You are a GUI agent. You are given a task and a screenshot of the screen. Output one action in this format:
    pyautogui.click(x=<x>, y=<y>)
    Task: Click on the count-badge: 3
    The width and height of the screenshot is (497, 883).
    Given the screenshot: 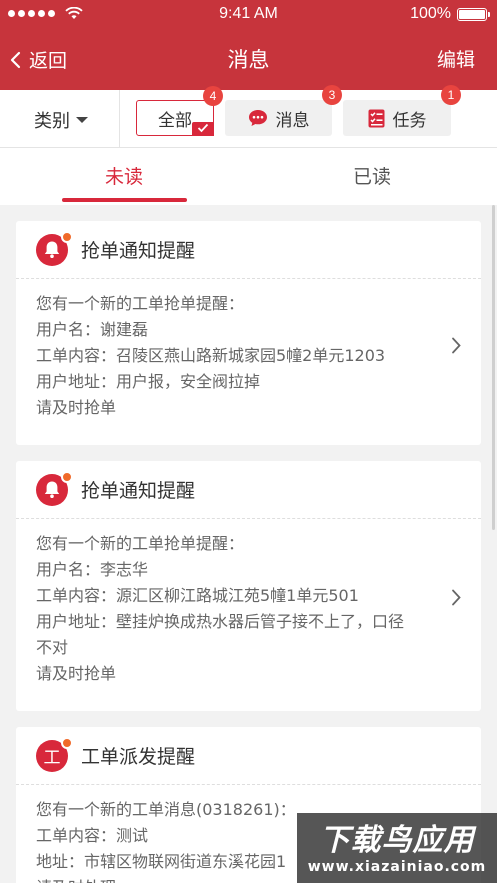 What is the action you would take?
    pyautogui.click(x=332, y=95)
    